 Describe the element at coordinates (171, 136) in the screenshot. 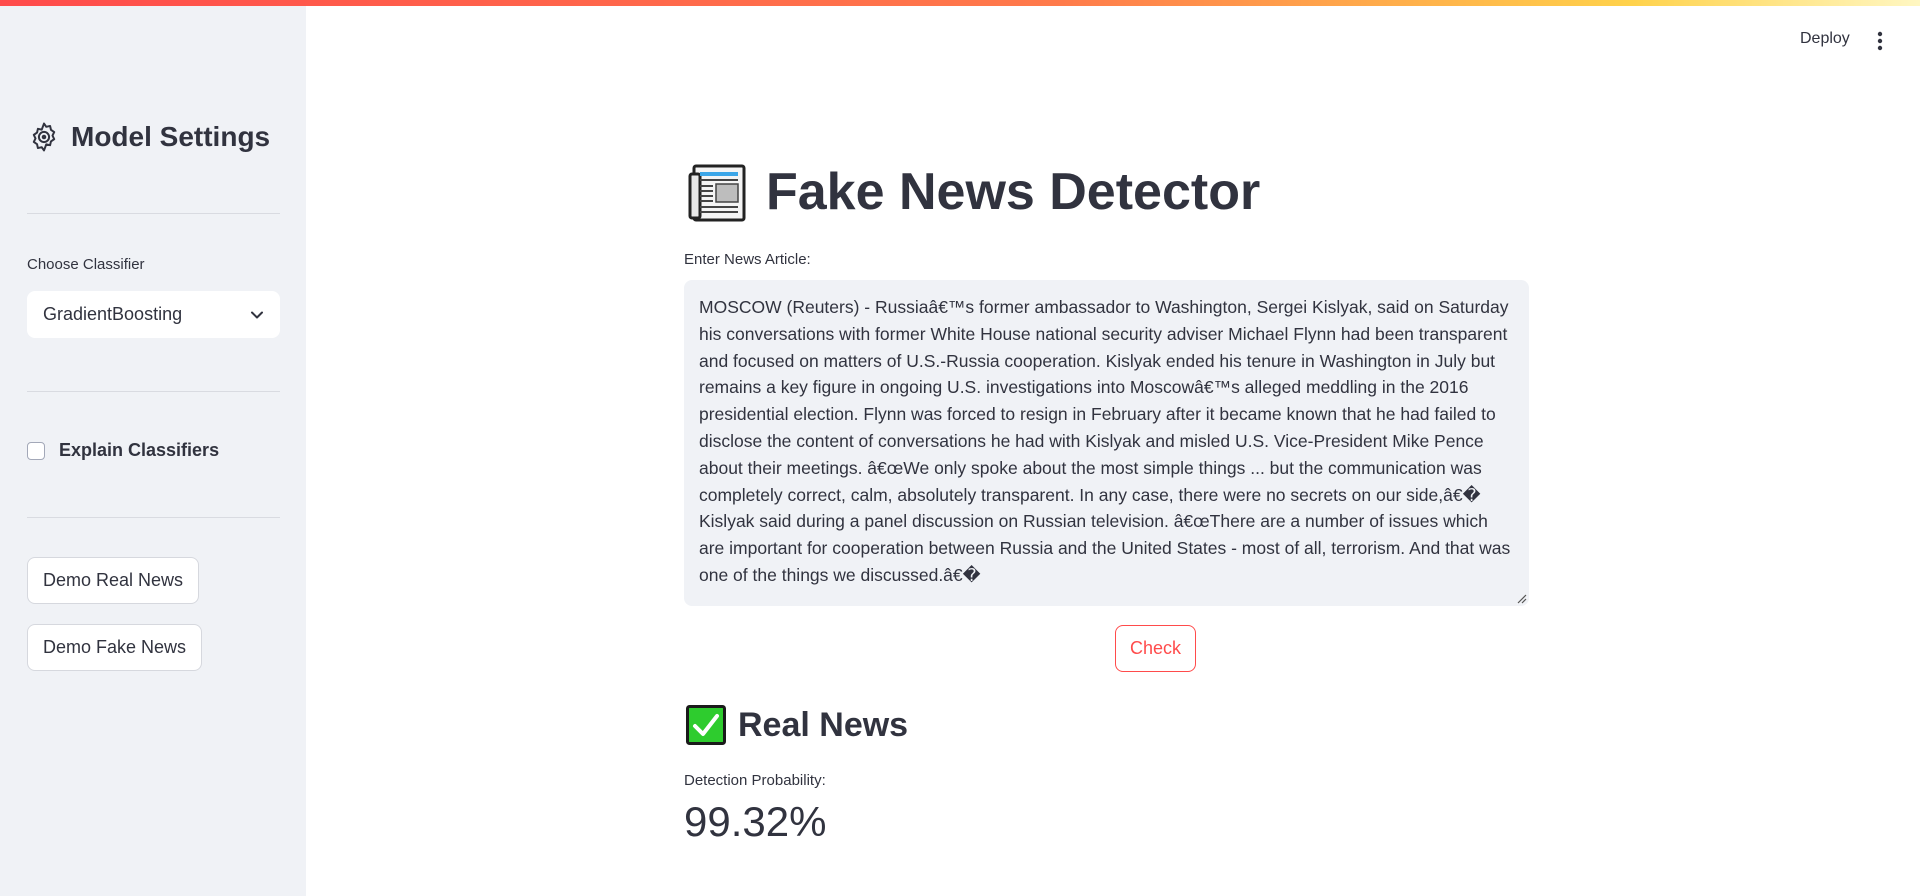

I see `sidebar-title-text: Model Settings` at that location.